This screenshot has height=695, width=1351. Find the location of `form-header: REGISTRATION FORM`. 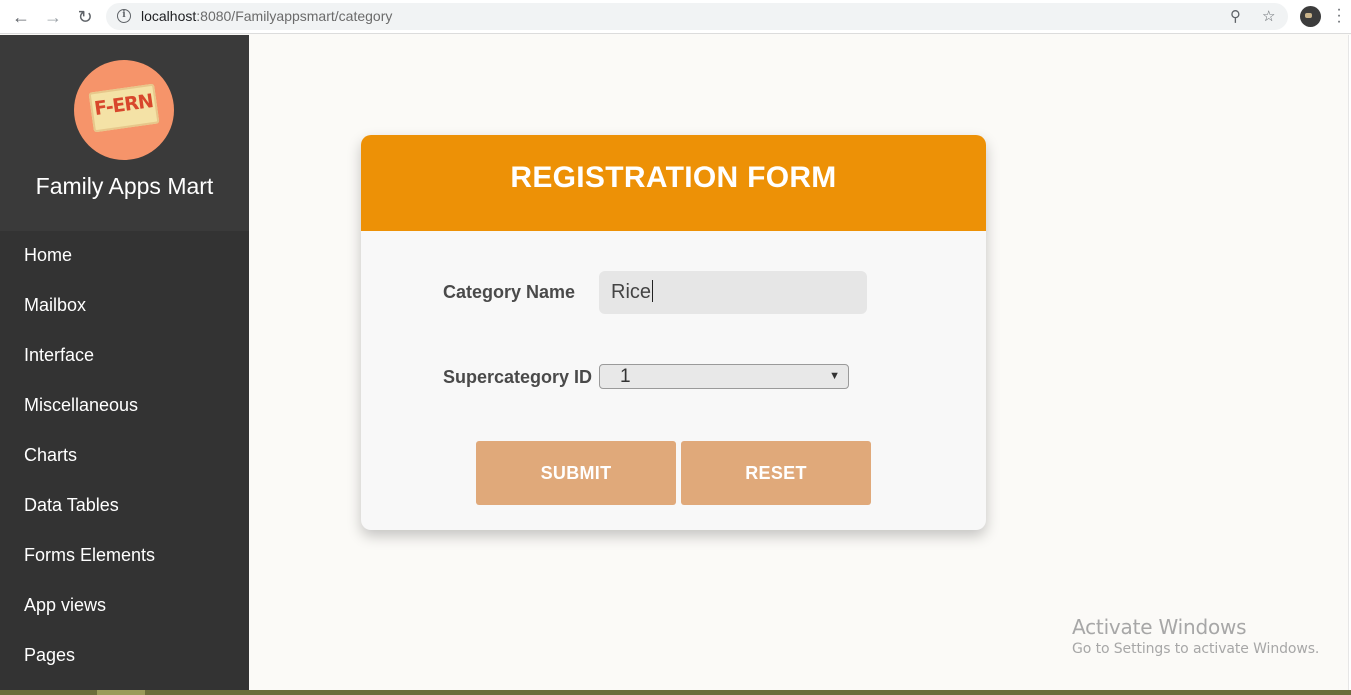

form-header: REGISTRATION FORM is located at coordinates (673, 183).